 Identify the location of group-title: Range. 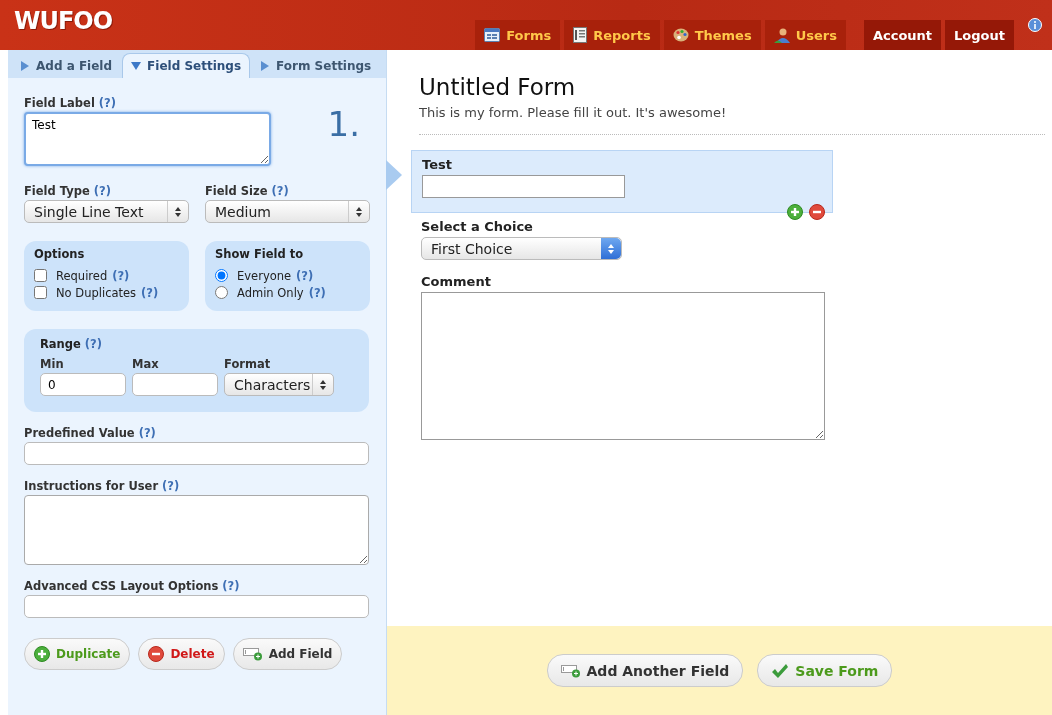
(60, 344).